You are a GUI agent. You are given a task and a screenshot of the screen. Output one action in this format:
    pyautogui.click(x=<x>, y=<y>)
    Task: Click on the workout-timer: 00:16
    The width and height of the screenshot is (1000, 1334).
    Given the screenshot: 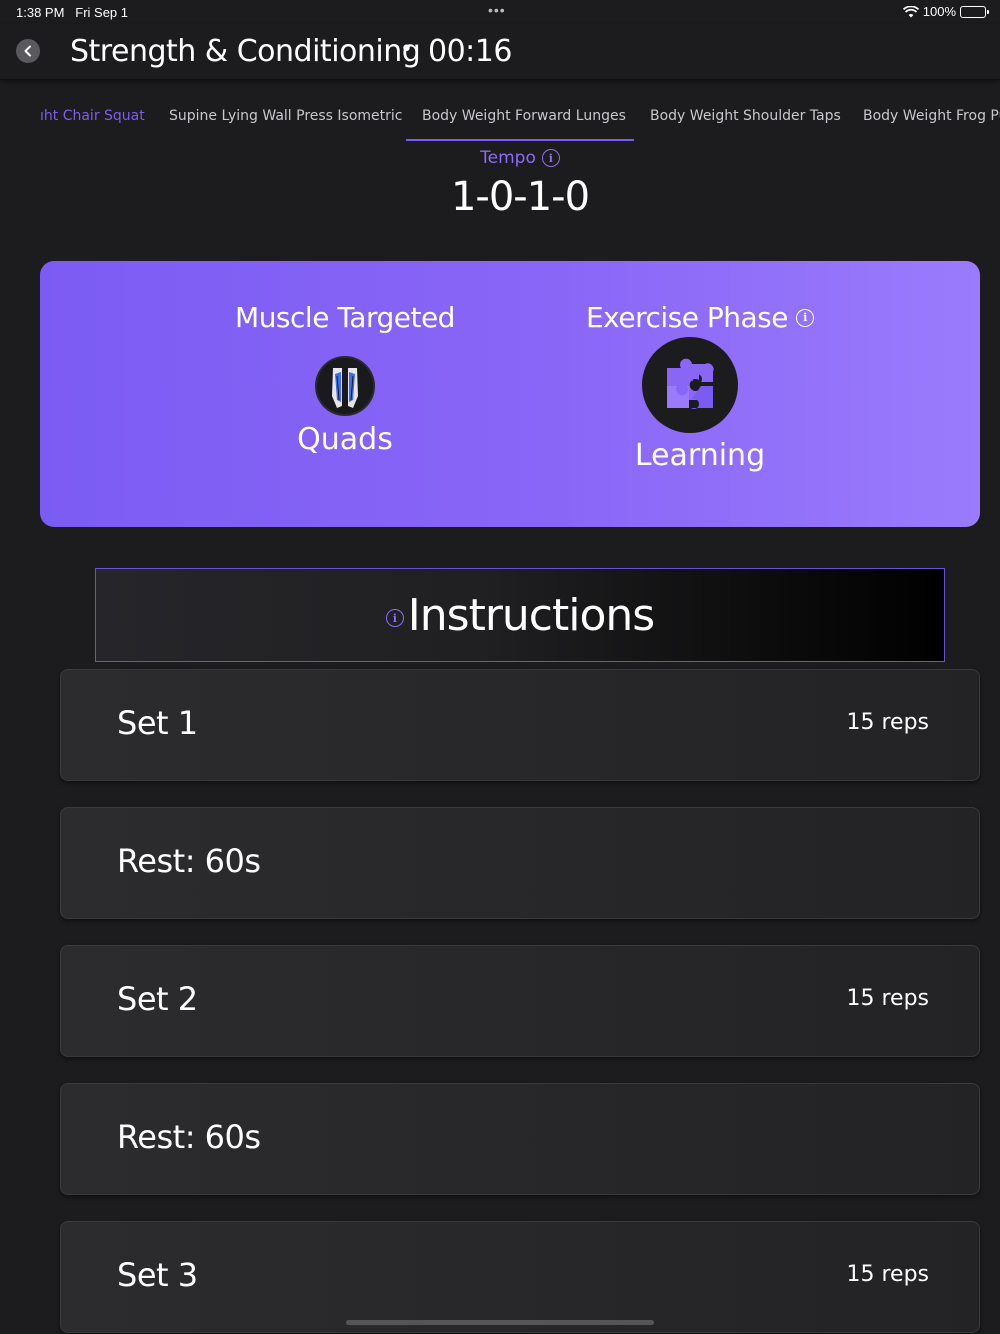 What is the action you would take?
    pyautogui.click(x=470, y=51)
    